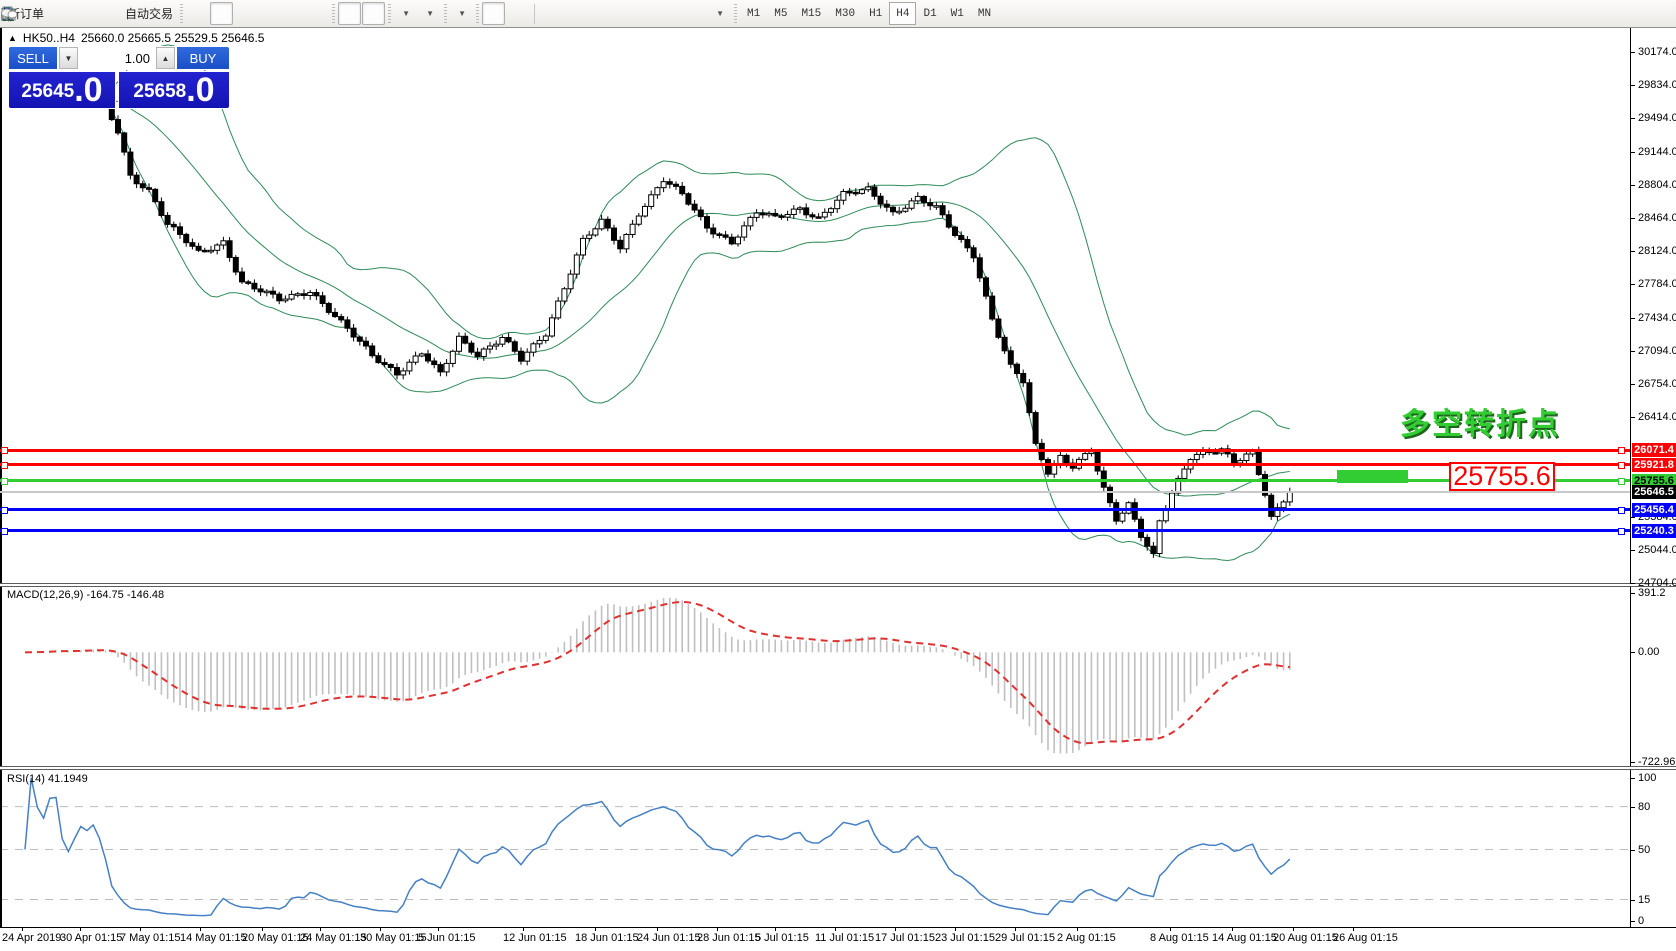 This screenshot has height=951, width=1676. I want to click on text-tool-button: A, so click(343, 13).